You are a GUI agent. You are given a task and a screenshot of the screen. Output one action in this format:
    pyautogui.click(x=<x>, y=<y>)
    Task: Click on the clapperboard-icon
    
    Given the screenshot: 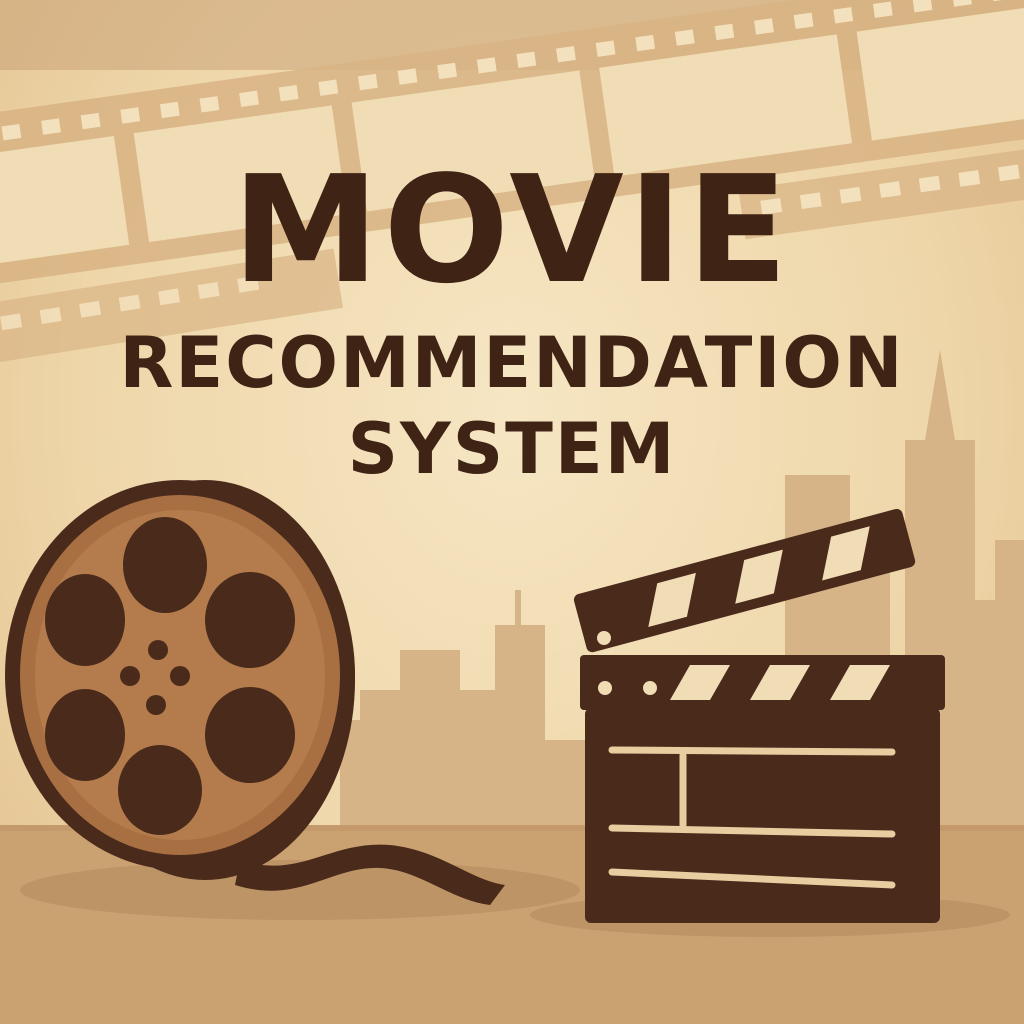 What is the action you would take?
    pyautogui.click(x=759, y=715)
    